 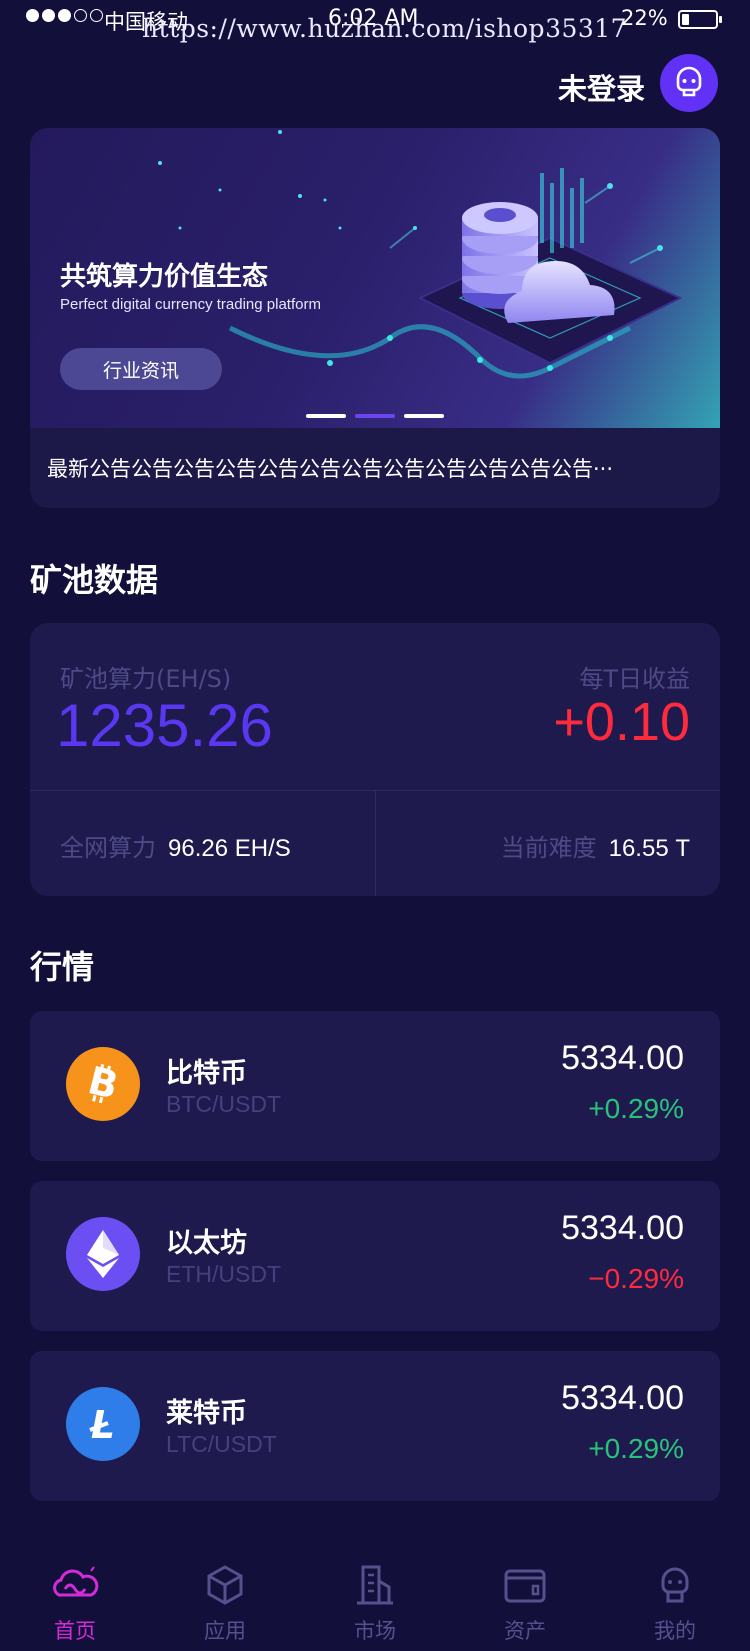 I want to click on signal-strength-icon, so click(x=64, y=15).